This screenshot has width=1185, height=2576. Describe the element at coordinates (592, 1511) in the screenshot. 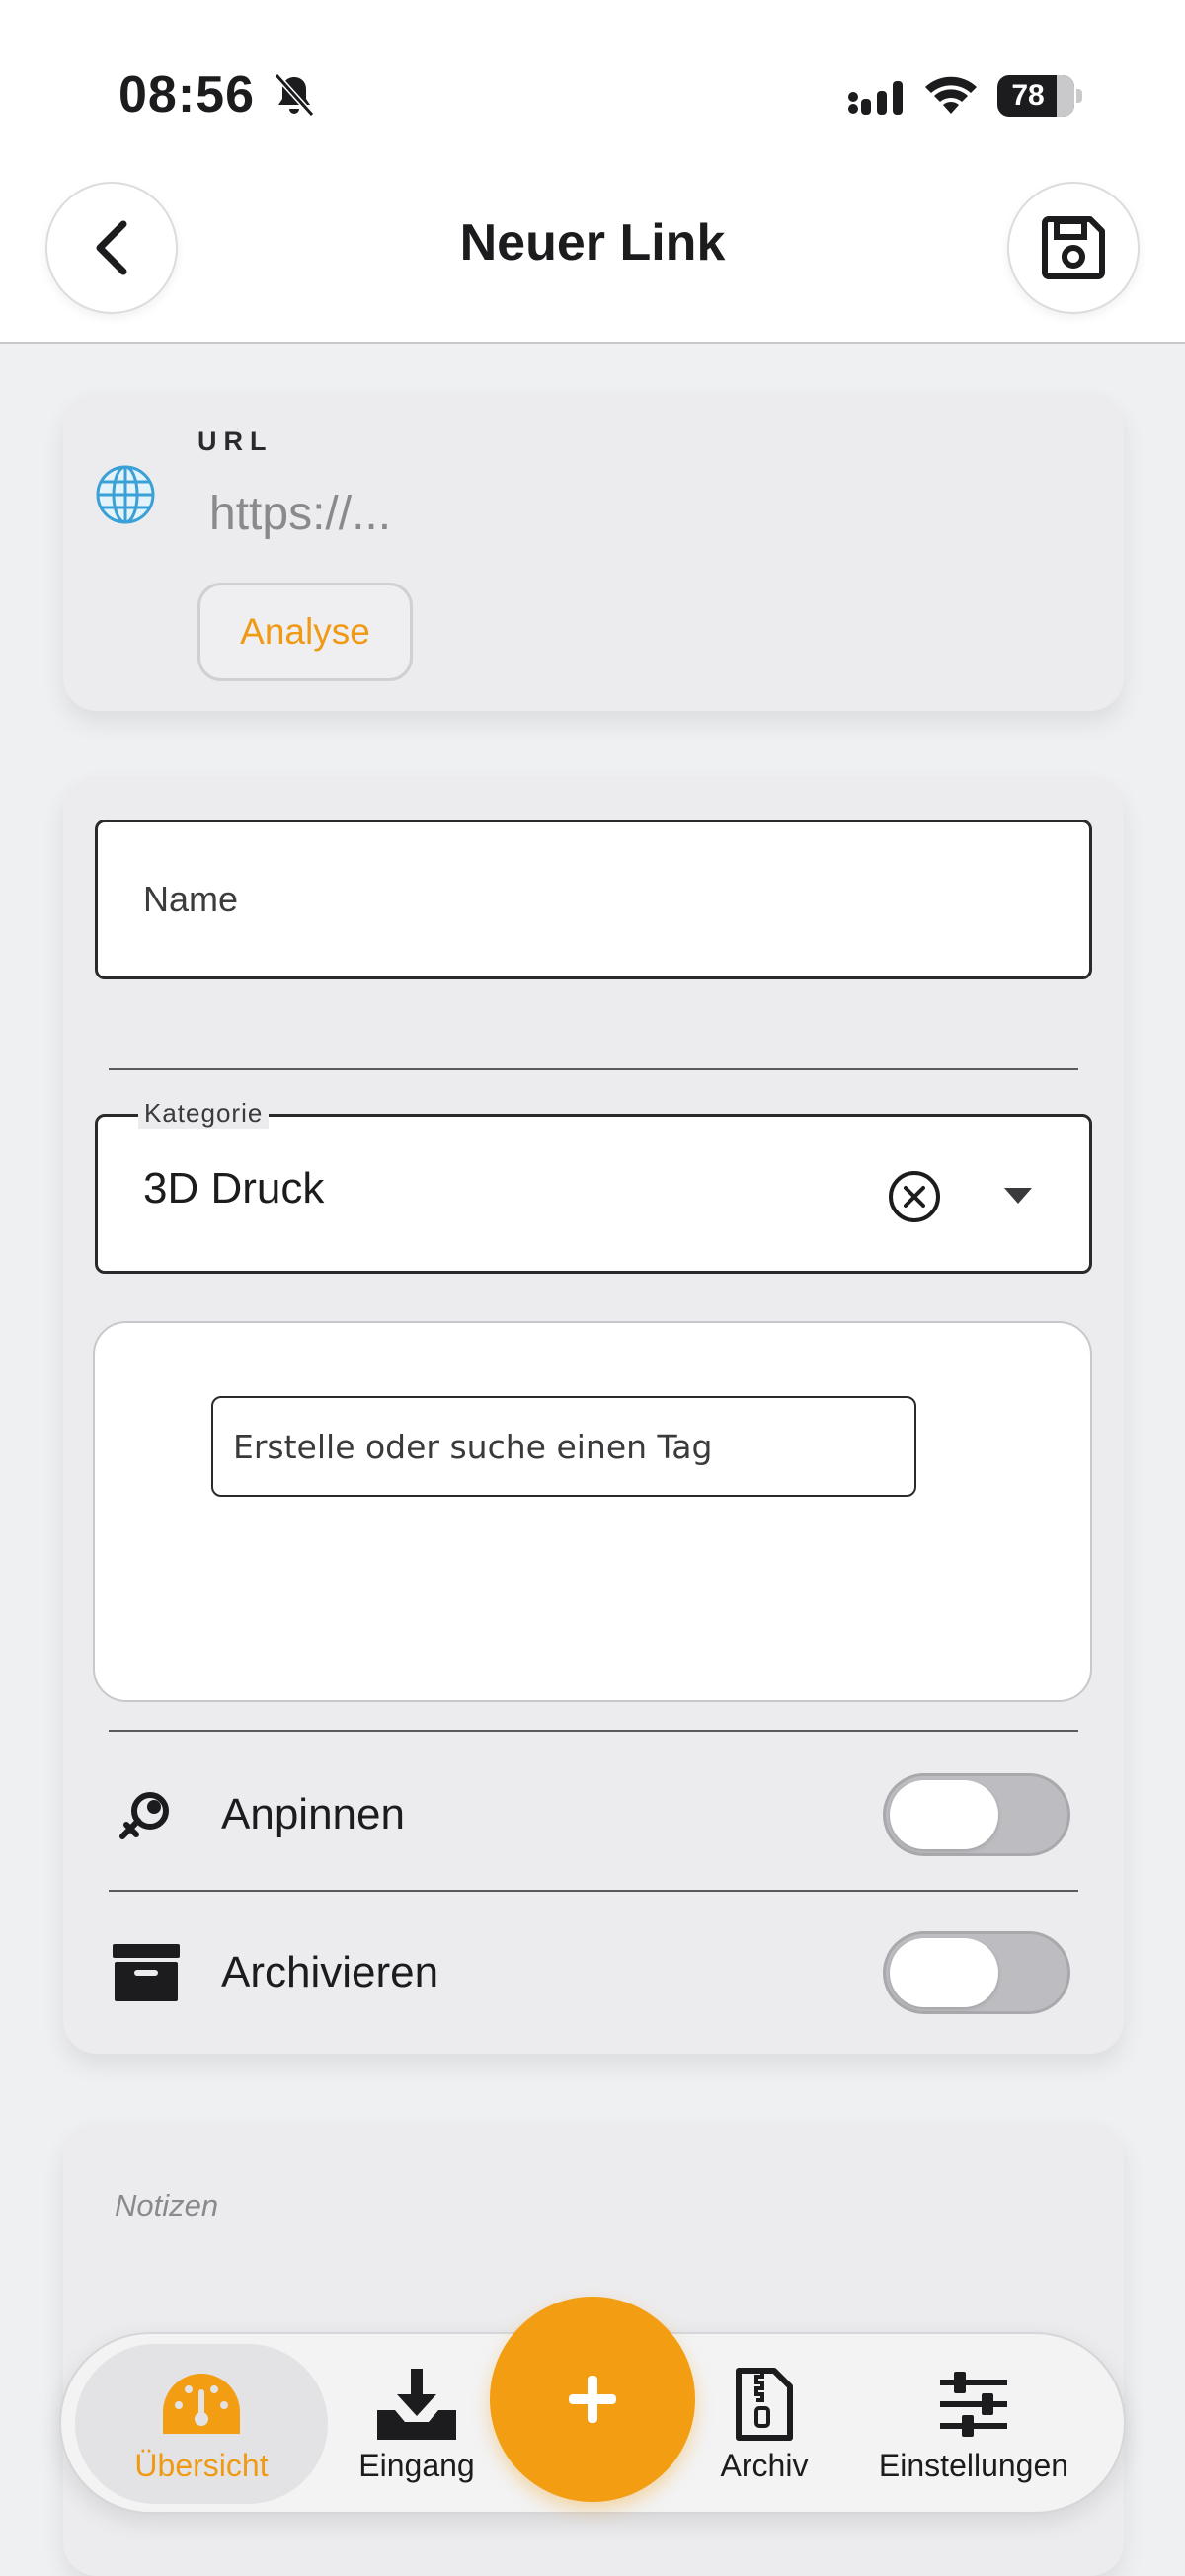

I see `tags-box` at that location.